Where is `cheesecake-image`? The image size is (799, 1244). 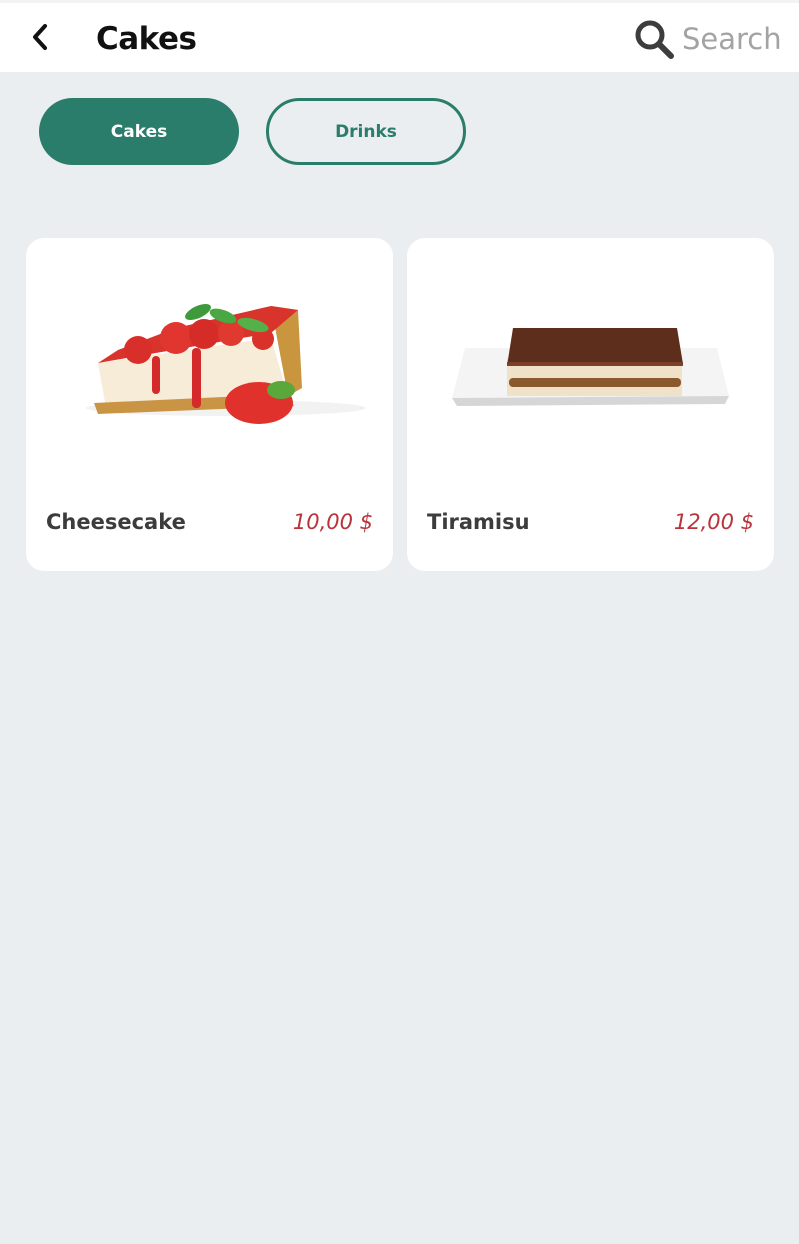 cheesecake-image is located at coordinates (226, 363).